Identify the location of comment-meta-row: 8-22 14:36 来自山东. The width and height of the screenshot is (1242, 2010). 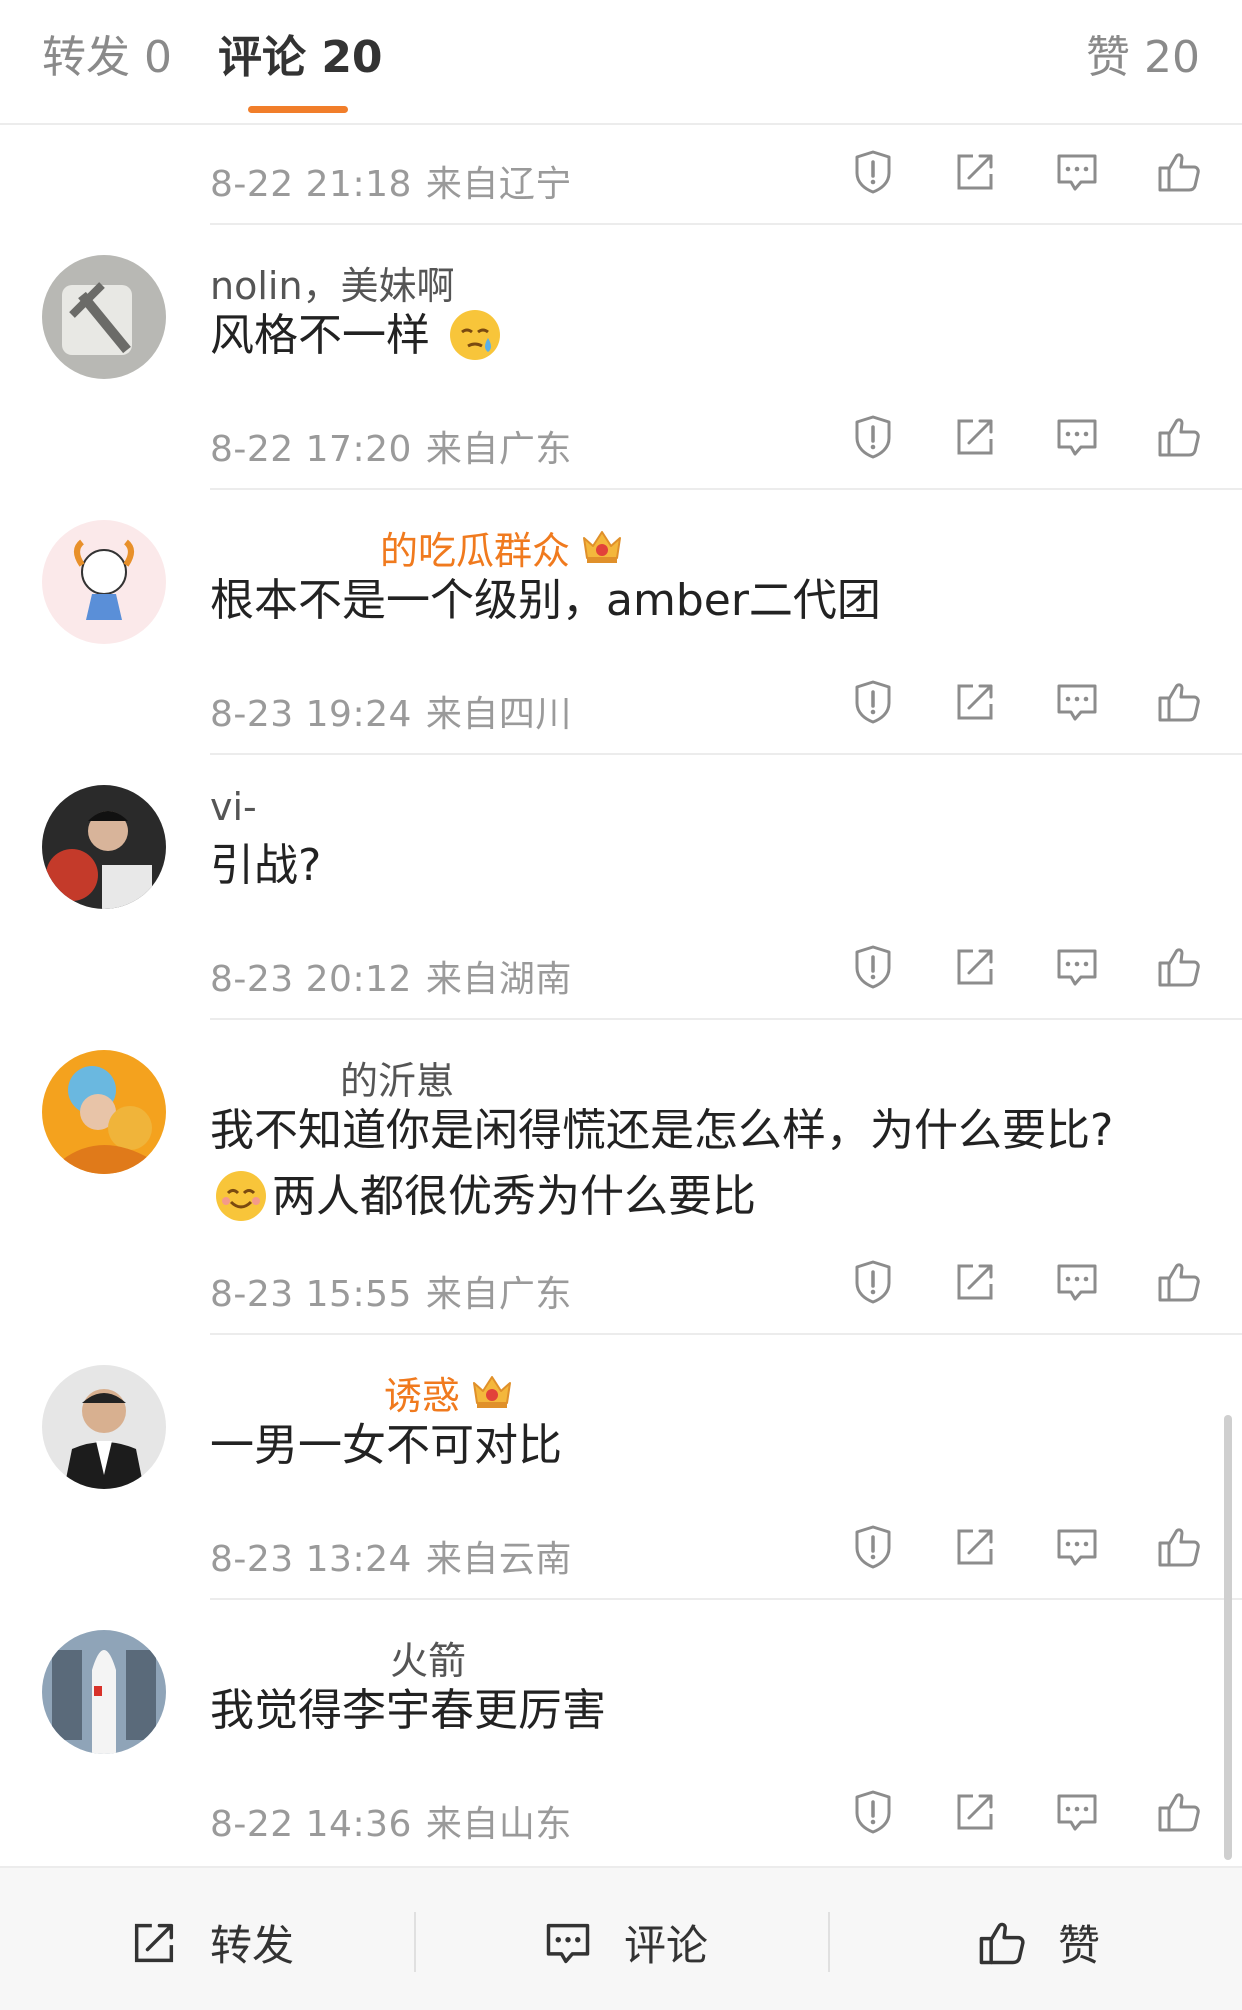
(621, 1815).